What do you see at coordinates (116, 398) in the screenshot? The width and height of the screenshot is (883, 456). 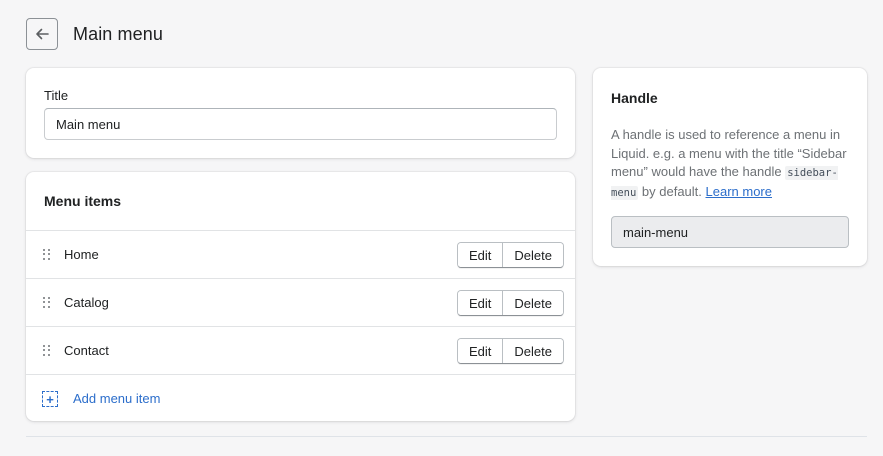 I see `add-menu-item-label: Add menu item` at bounding box center [116, 398].